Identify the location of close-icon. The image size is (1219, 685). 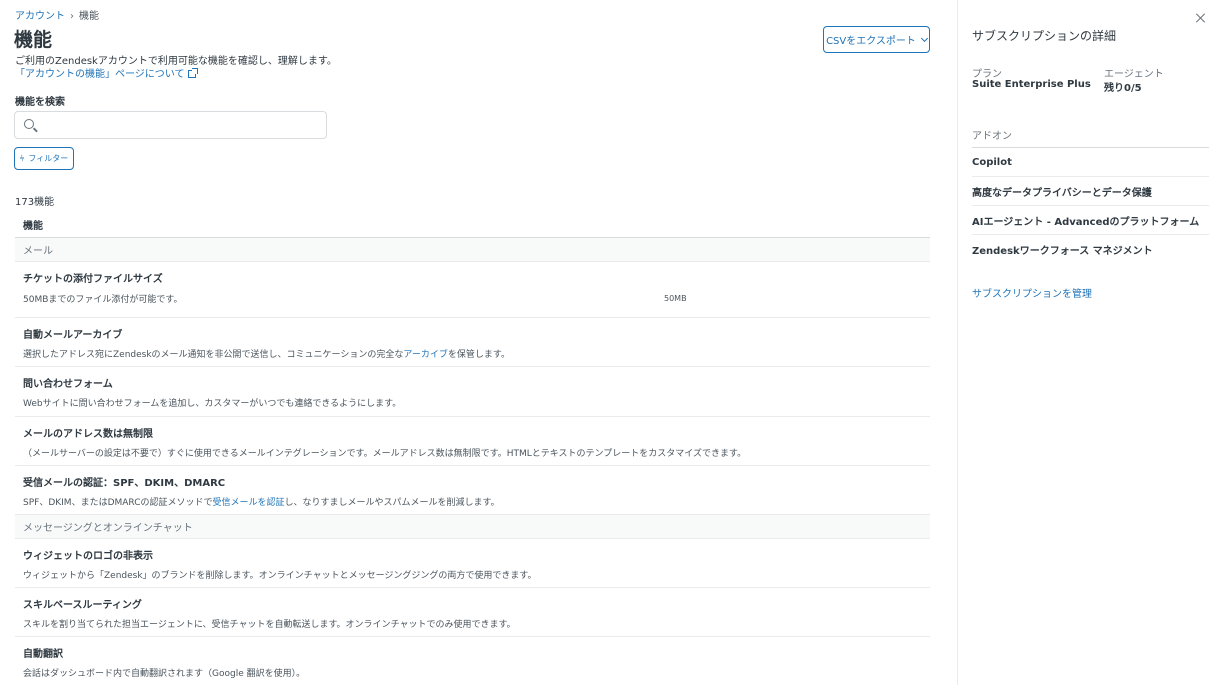
(1201, 18).